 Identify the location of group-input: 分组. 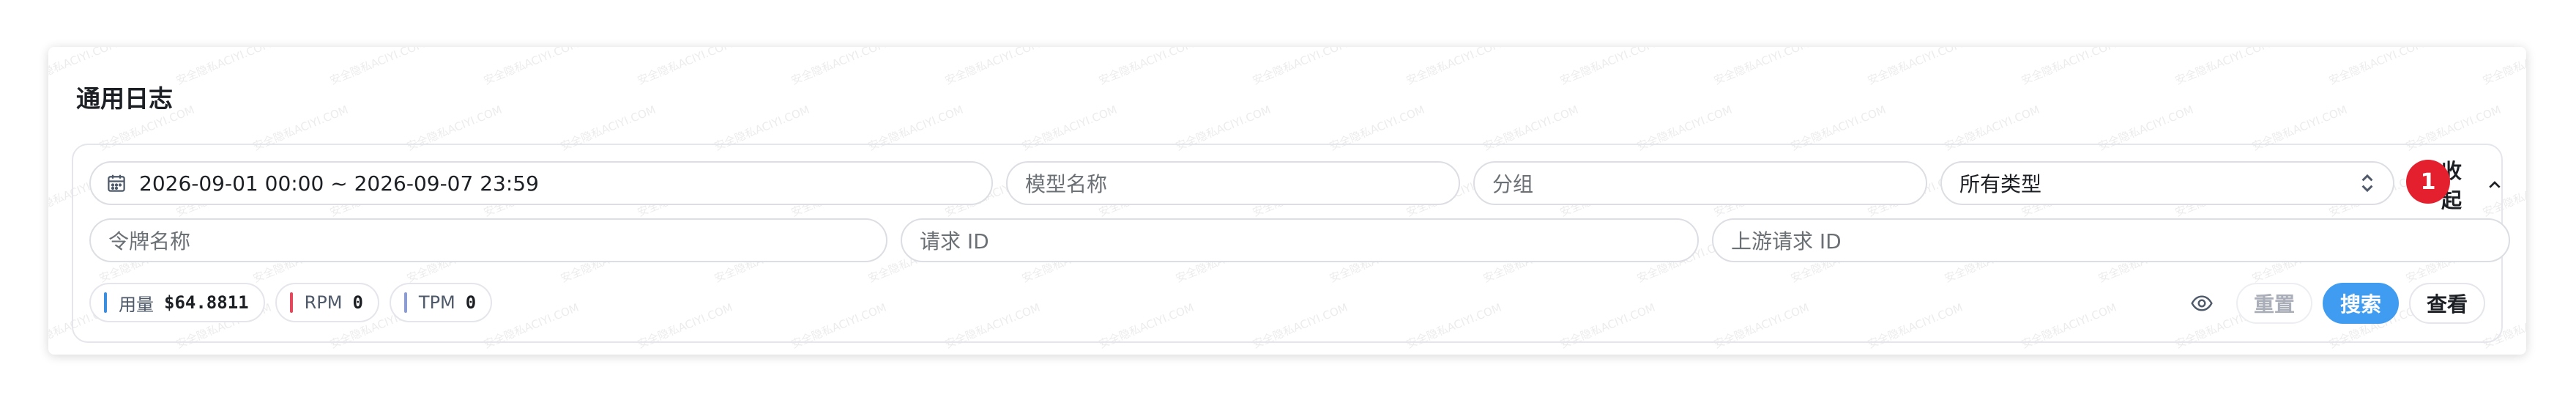
(1700, 183).